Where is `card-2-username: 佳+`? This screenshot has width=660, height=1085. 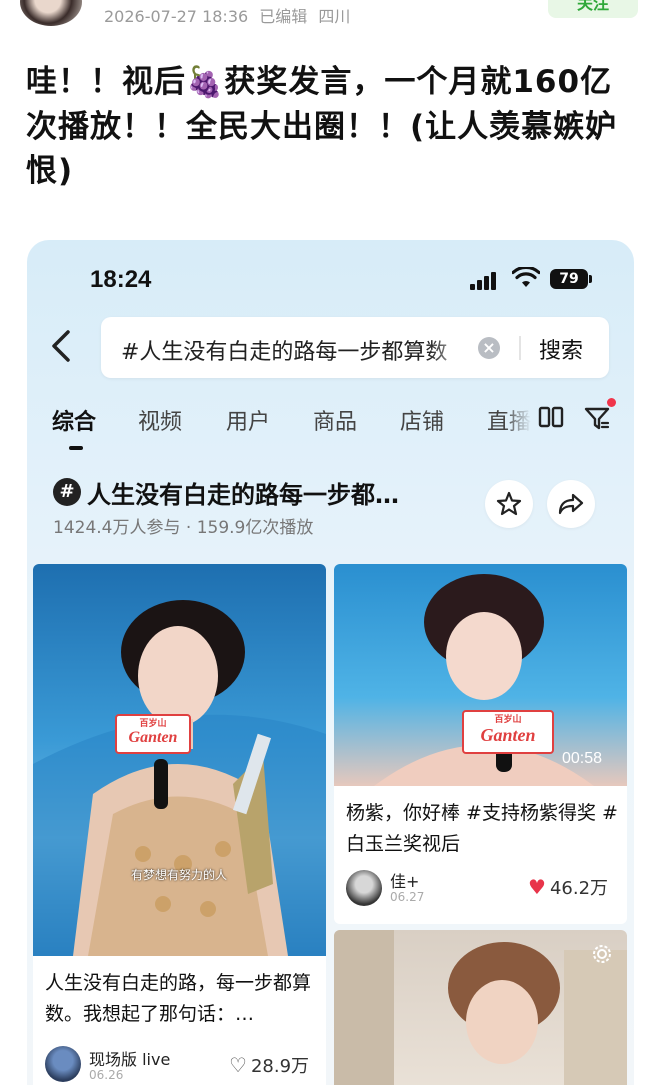
card-2-username: 佳+ is located at coordinates (404, 880).